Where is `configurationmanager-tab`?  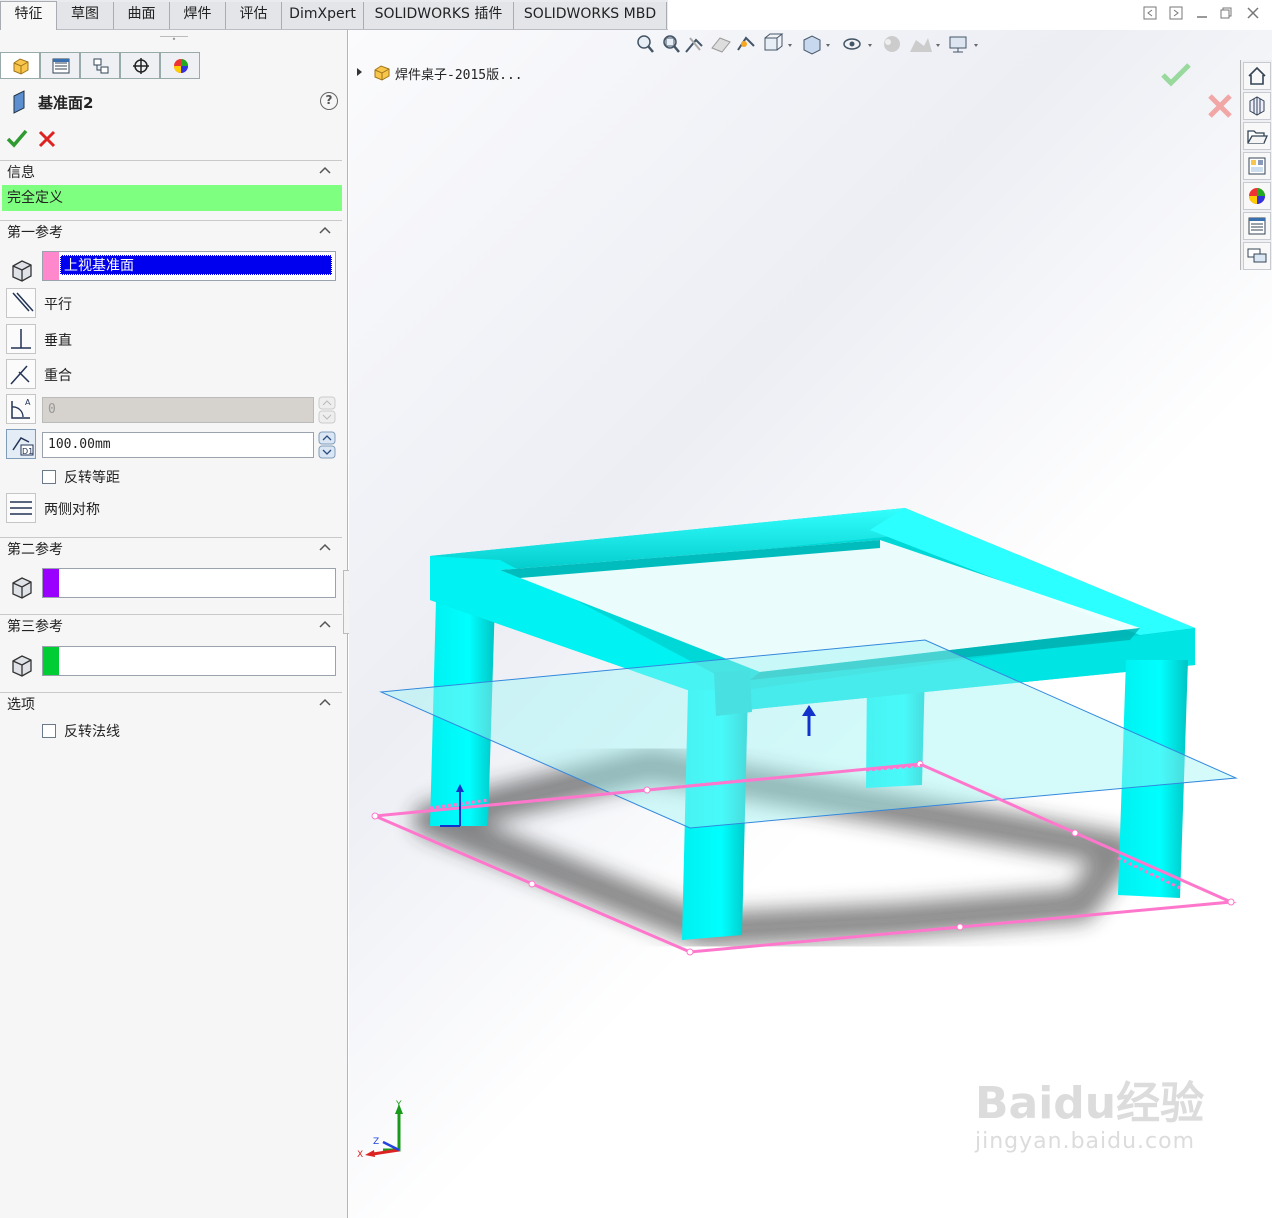 configurationmanager-tab is located at coordinates (100, 65).